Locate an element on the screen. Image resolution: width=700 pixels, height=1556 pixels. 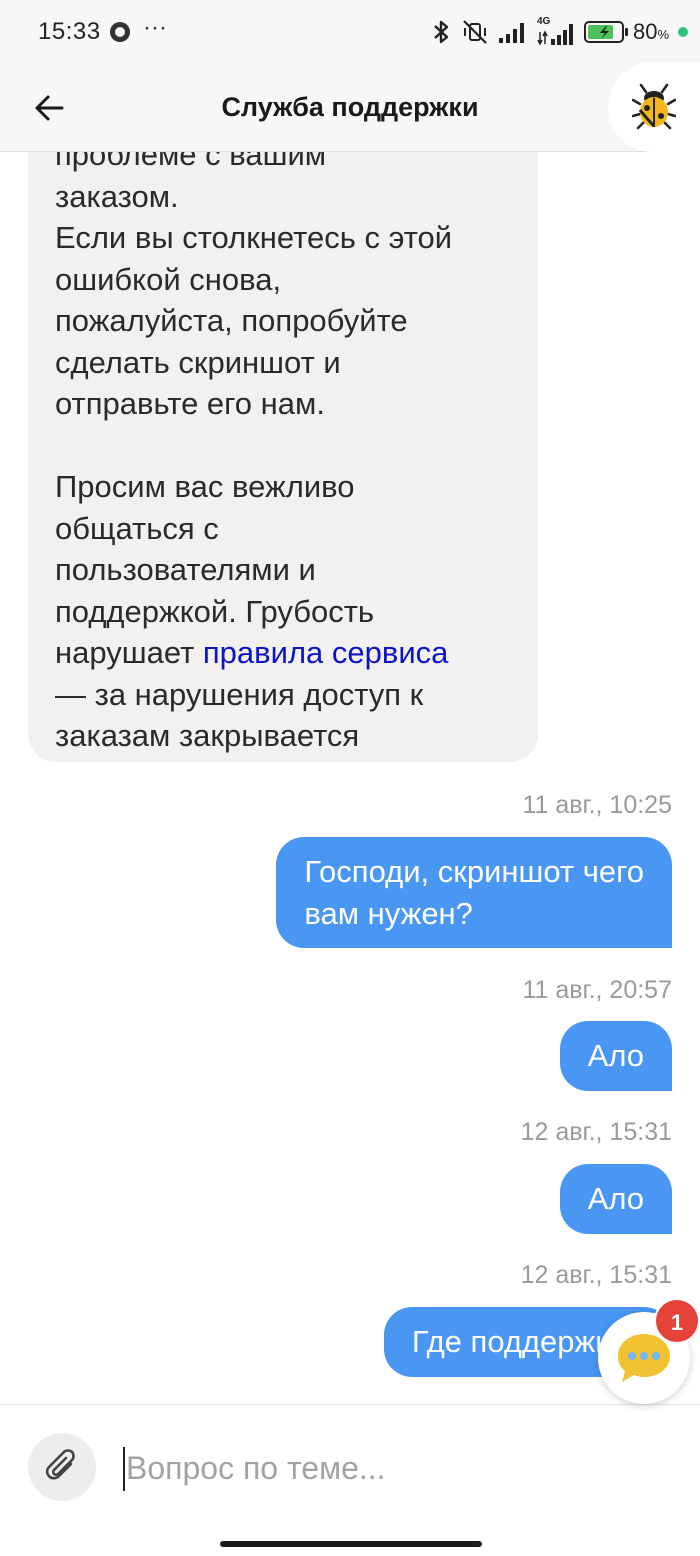
battery-percent-sign: % is located at coordinates (663, 34).